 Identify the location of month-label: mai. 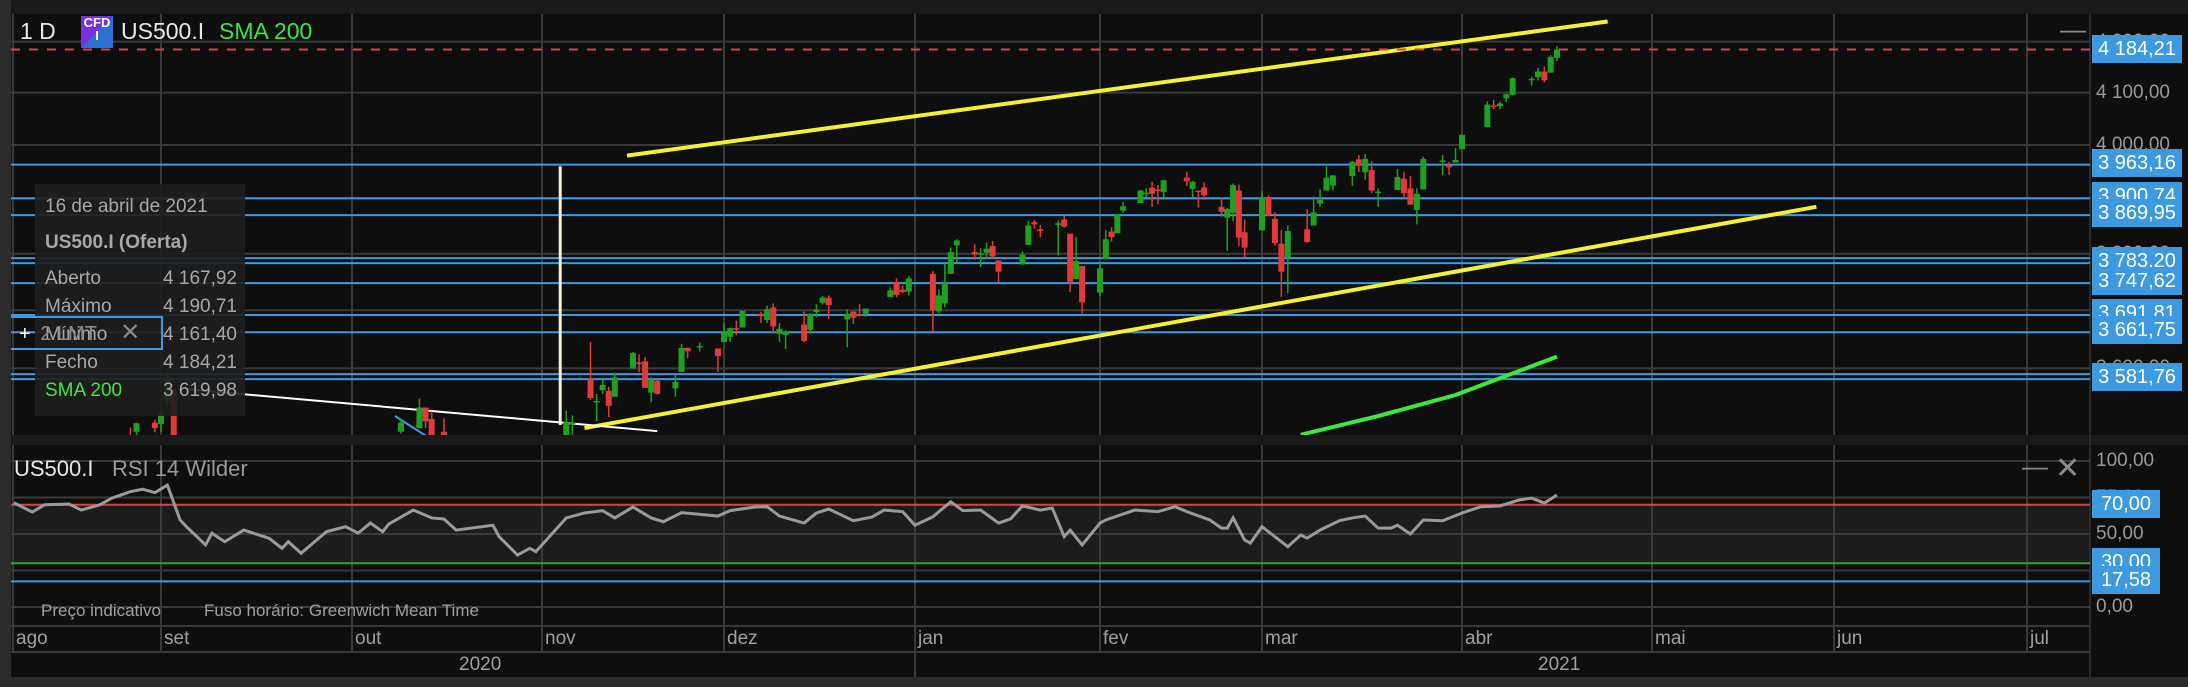
(1670, 638).